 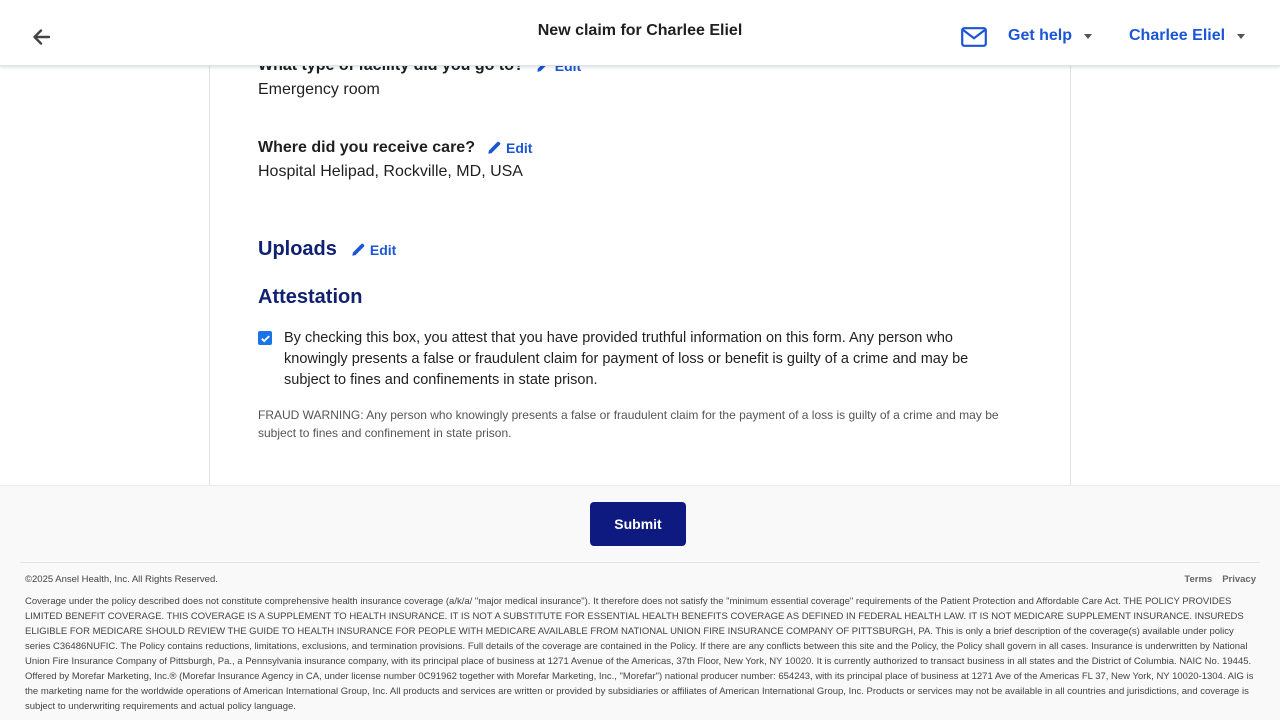 I want to click on get-help-label: Get help, so click(x=1040, y=35).